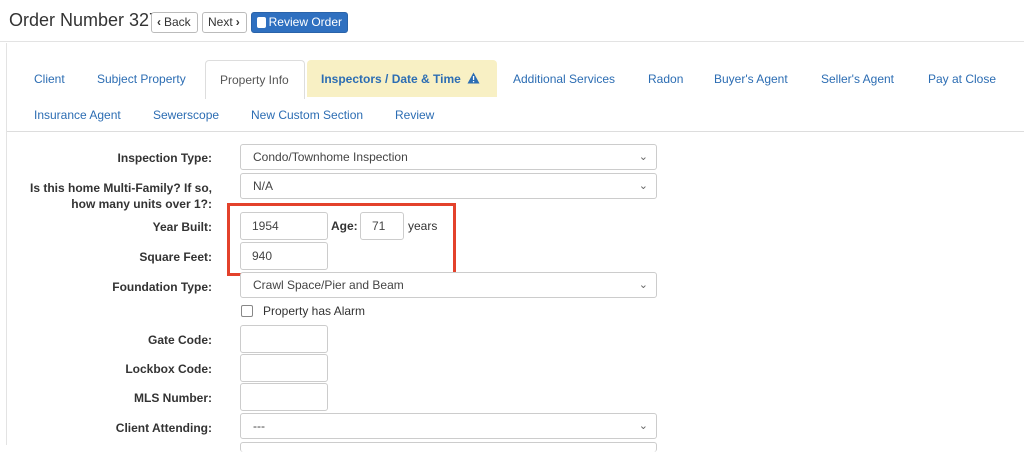  I want to click on square-feet-label: Square Feet:, so click(175, 257).